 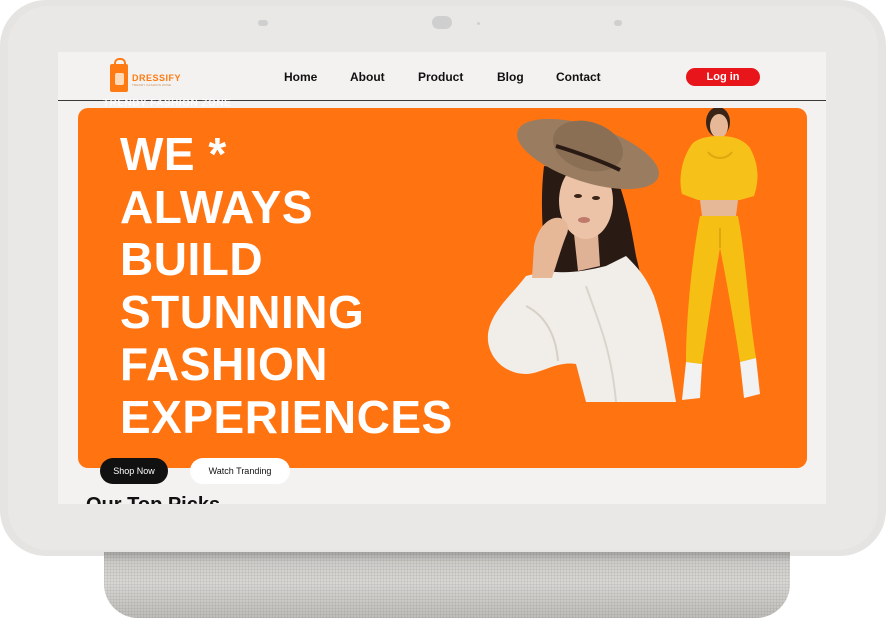 What do you see at coordinates (581, 260) in the screenshot?
I see `model-white-shirt-image` at bounding box center [581, 260].